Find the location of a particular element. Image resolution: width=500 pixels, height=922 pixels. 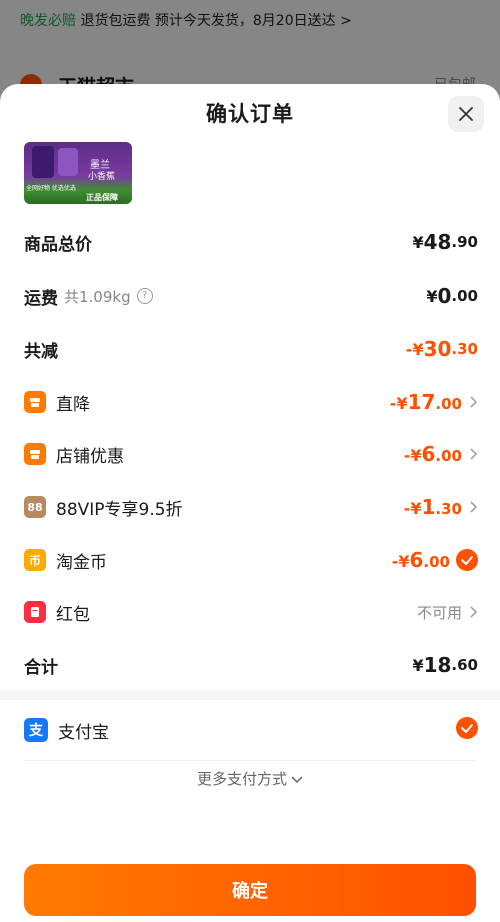

confirm-button: 确定 is located at coordinates (250, 890).